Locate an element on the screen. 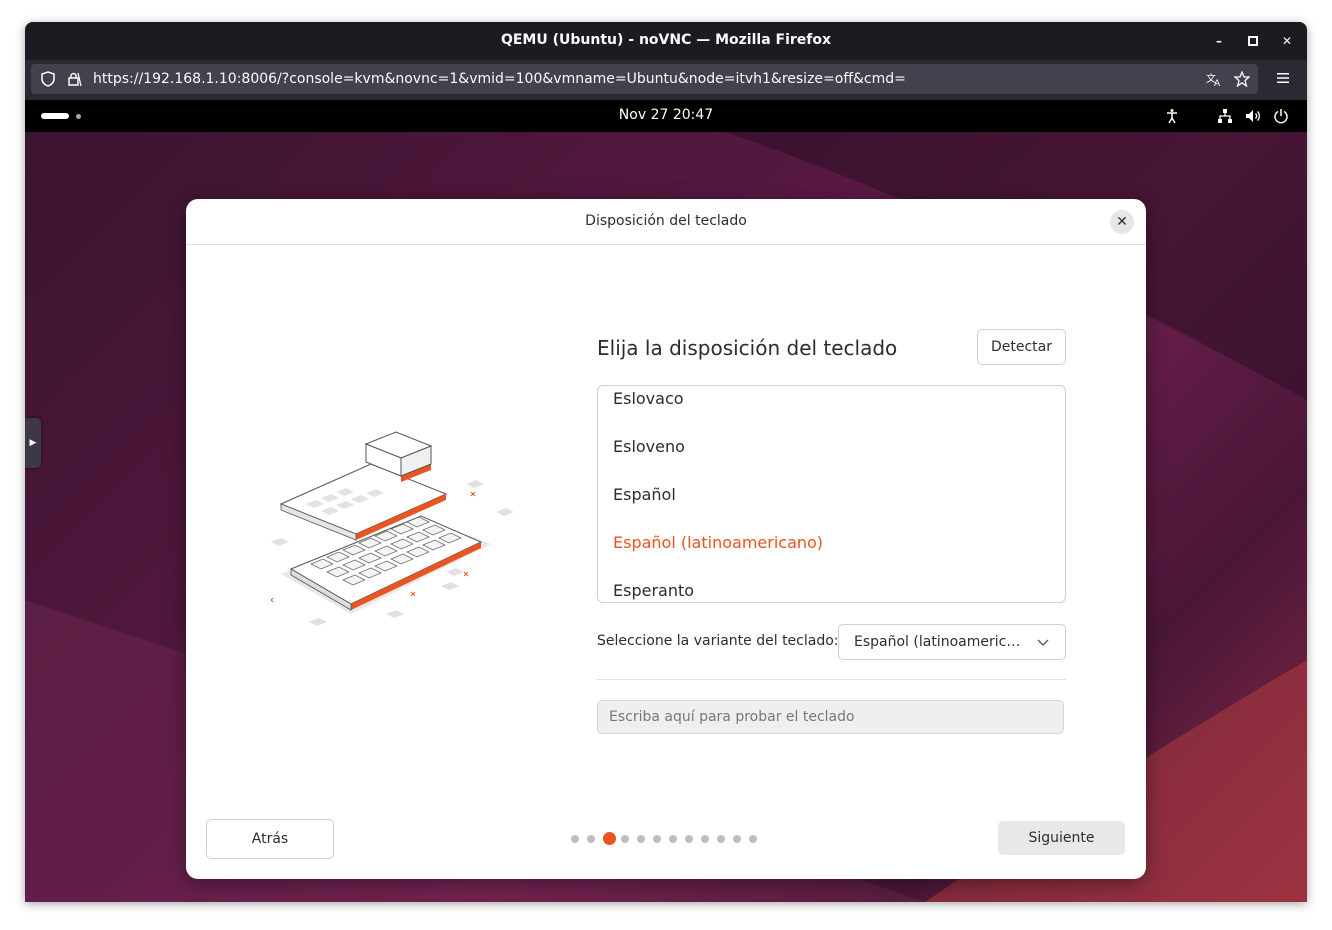  accessibility-icon is located at coordinates (1172, 116).